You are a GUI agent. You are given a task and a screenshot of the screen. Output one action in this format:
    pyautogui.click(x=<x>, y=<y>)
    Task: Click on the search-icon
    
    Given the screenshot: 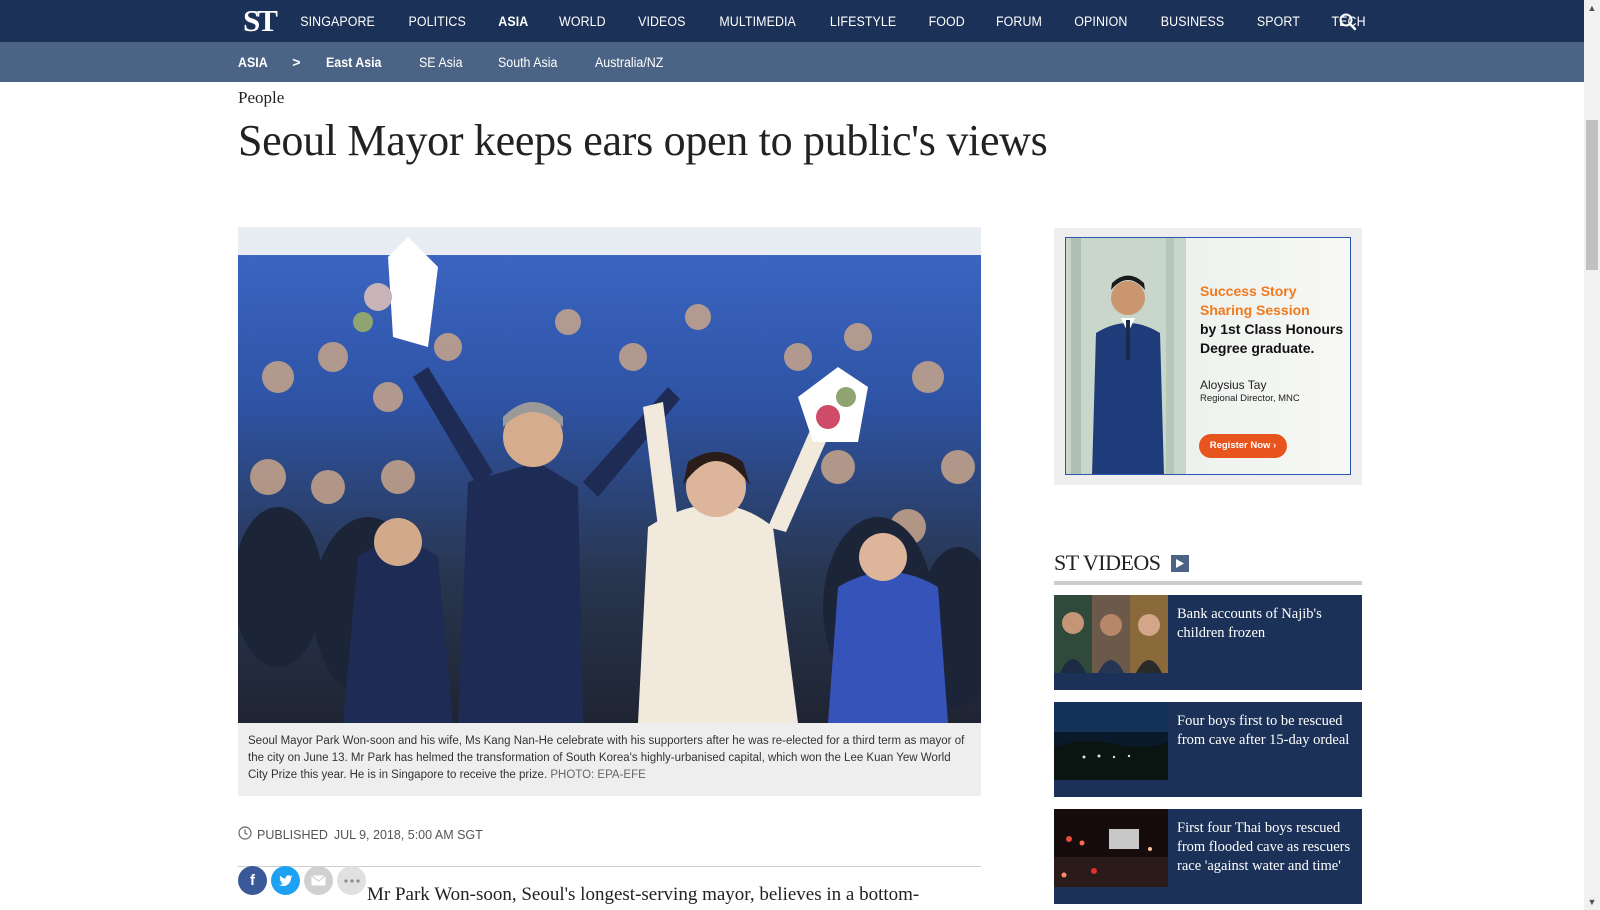 What is the action you would take?
    pyautogui.click(x=1348, y=22)
    